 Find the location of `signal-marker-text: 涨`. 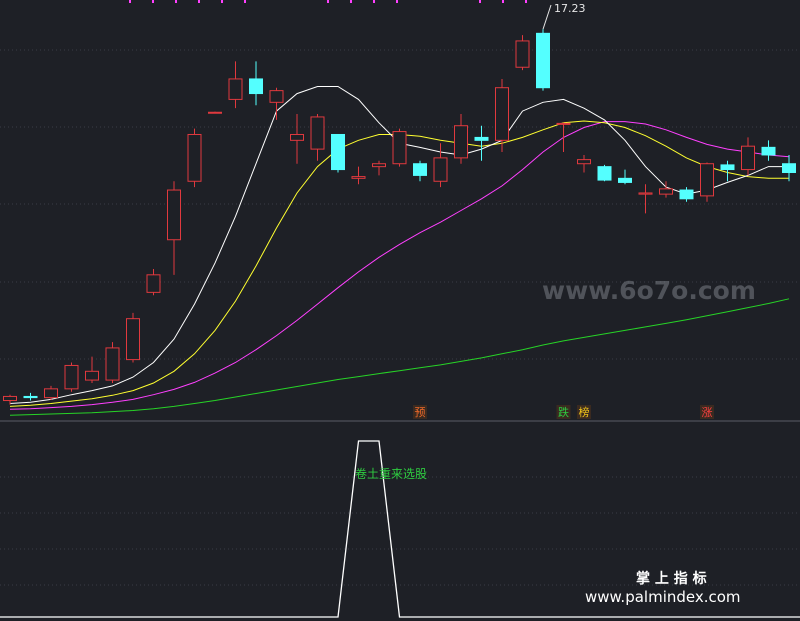

signal-marker-text: 涨 is located at coordinates (707, 412).